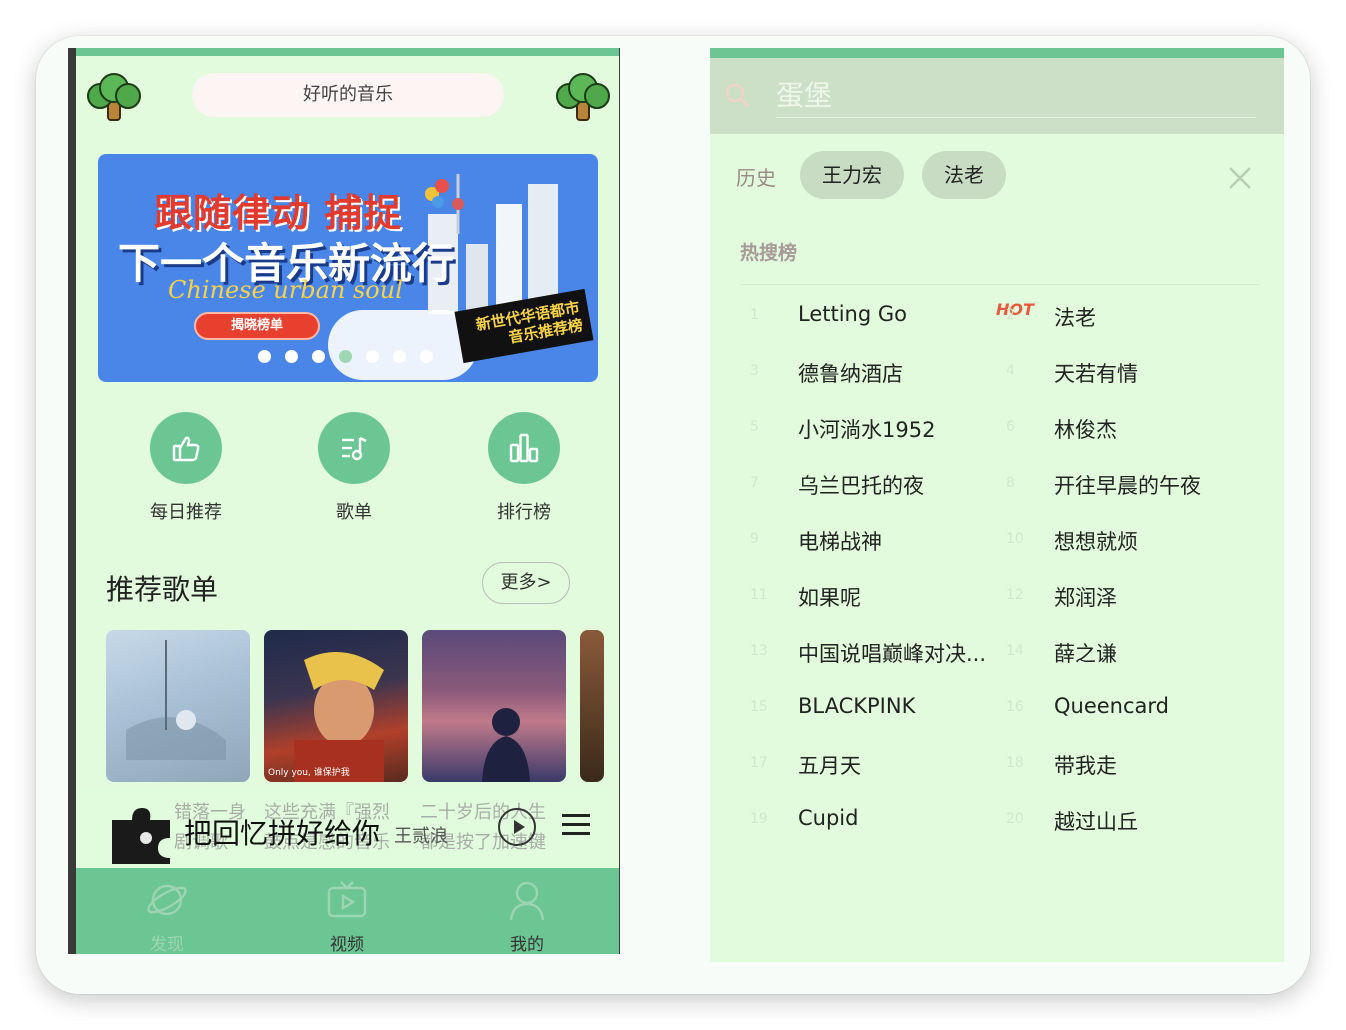  I want to click on daily-recommend-button: 每日推荐, so click(186, 468).